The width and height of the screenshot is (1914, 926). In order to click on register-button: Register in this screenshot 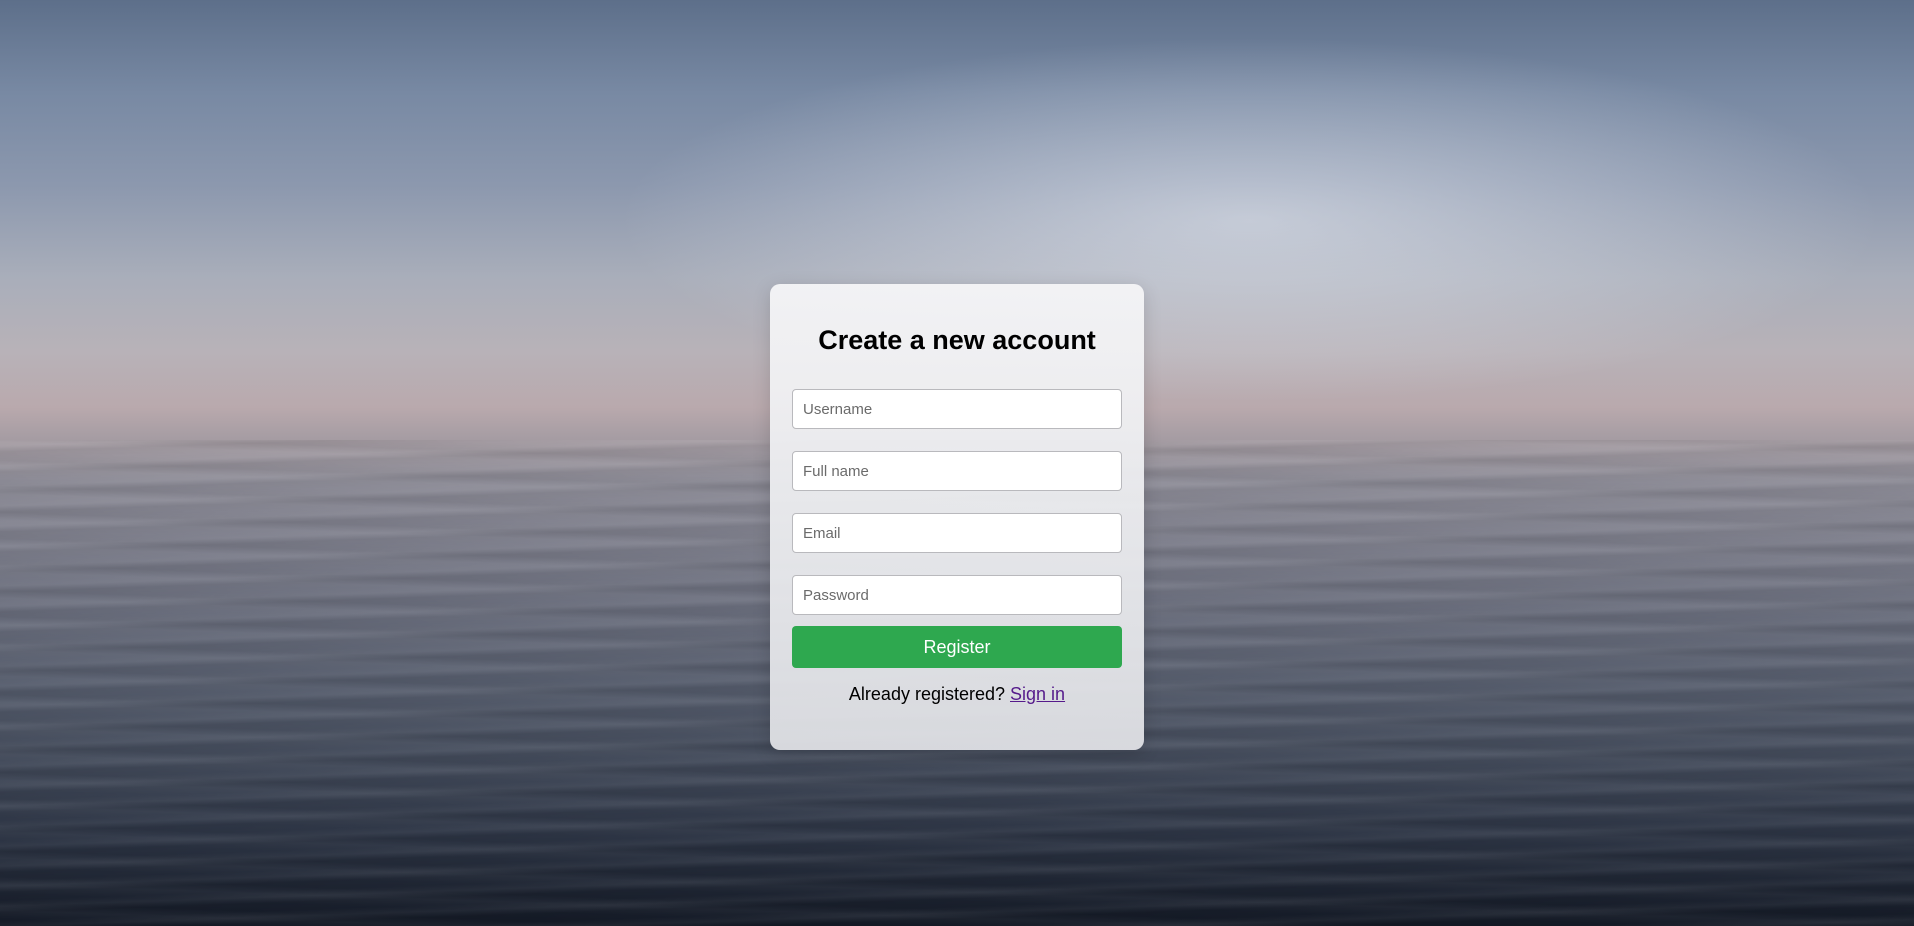, I will do `click(957, 647)`.